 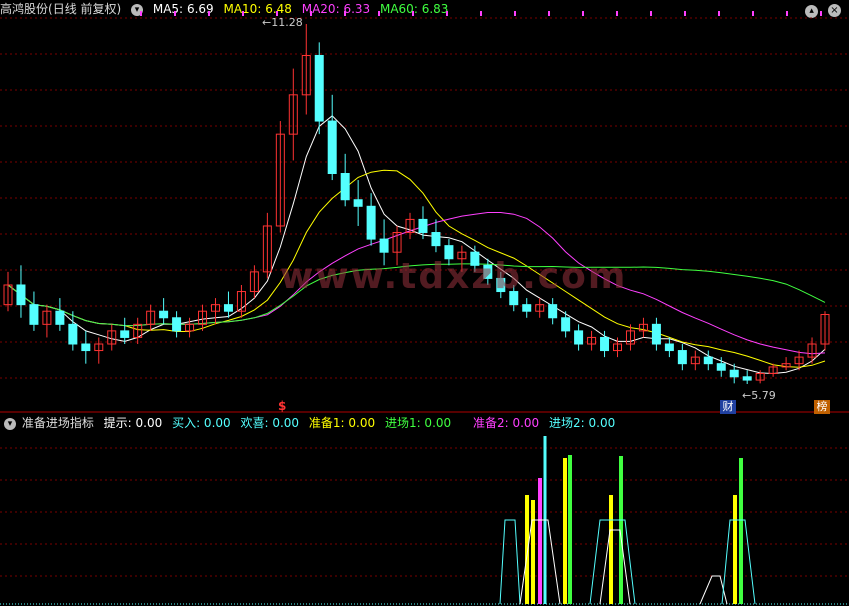 What do you see at coordinates (454, 276) in the screenshot?
I see `watermark-text: www.tdxzb.com` at bounding box center [454, 276].